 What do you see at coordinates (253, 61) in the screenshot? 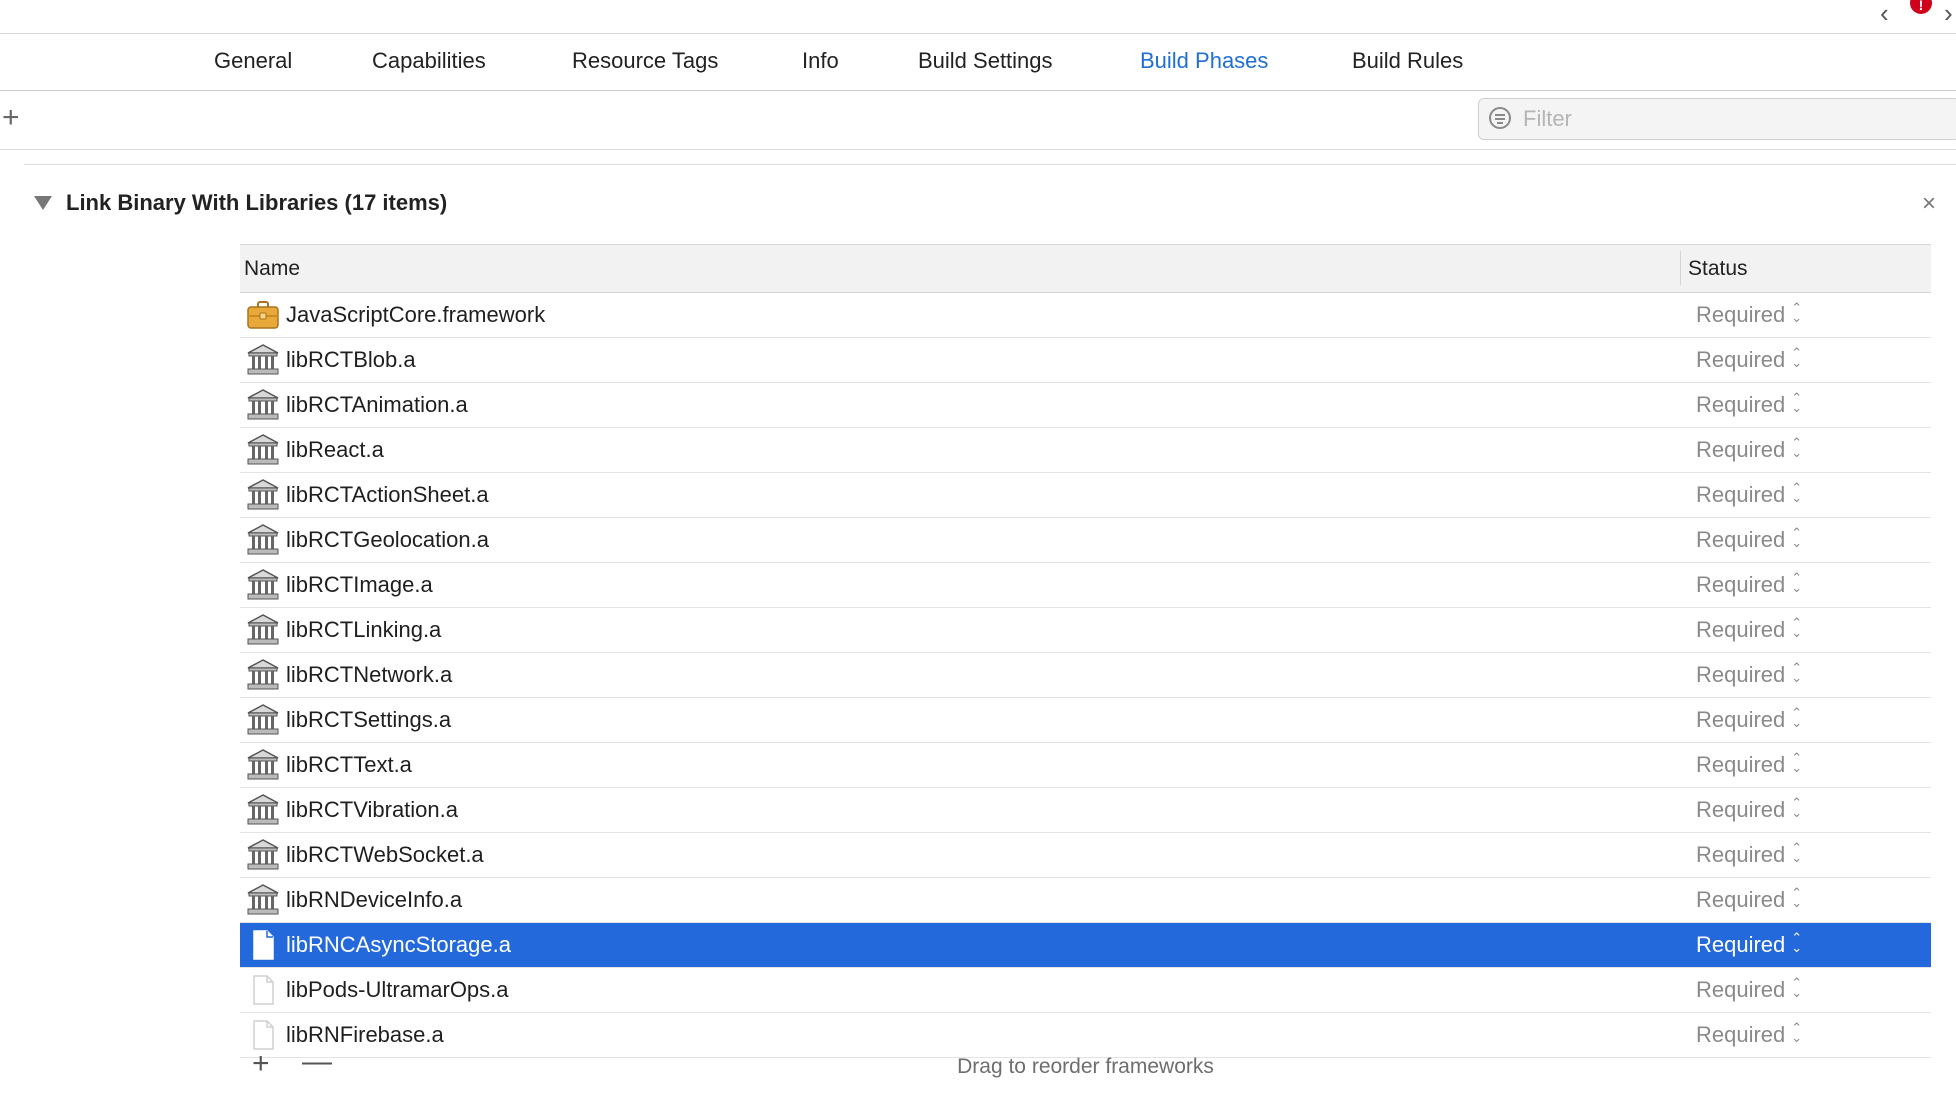
I see `tab-general: General` at bounding box center [253, 61].